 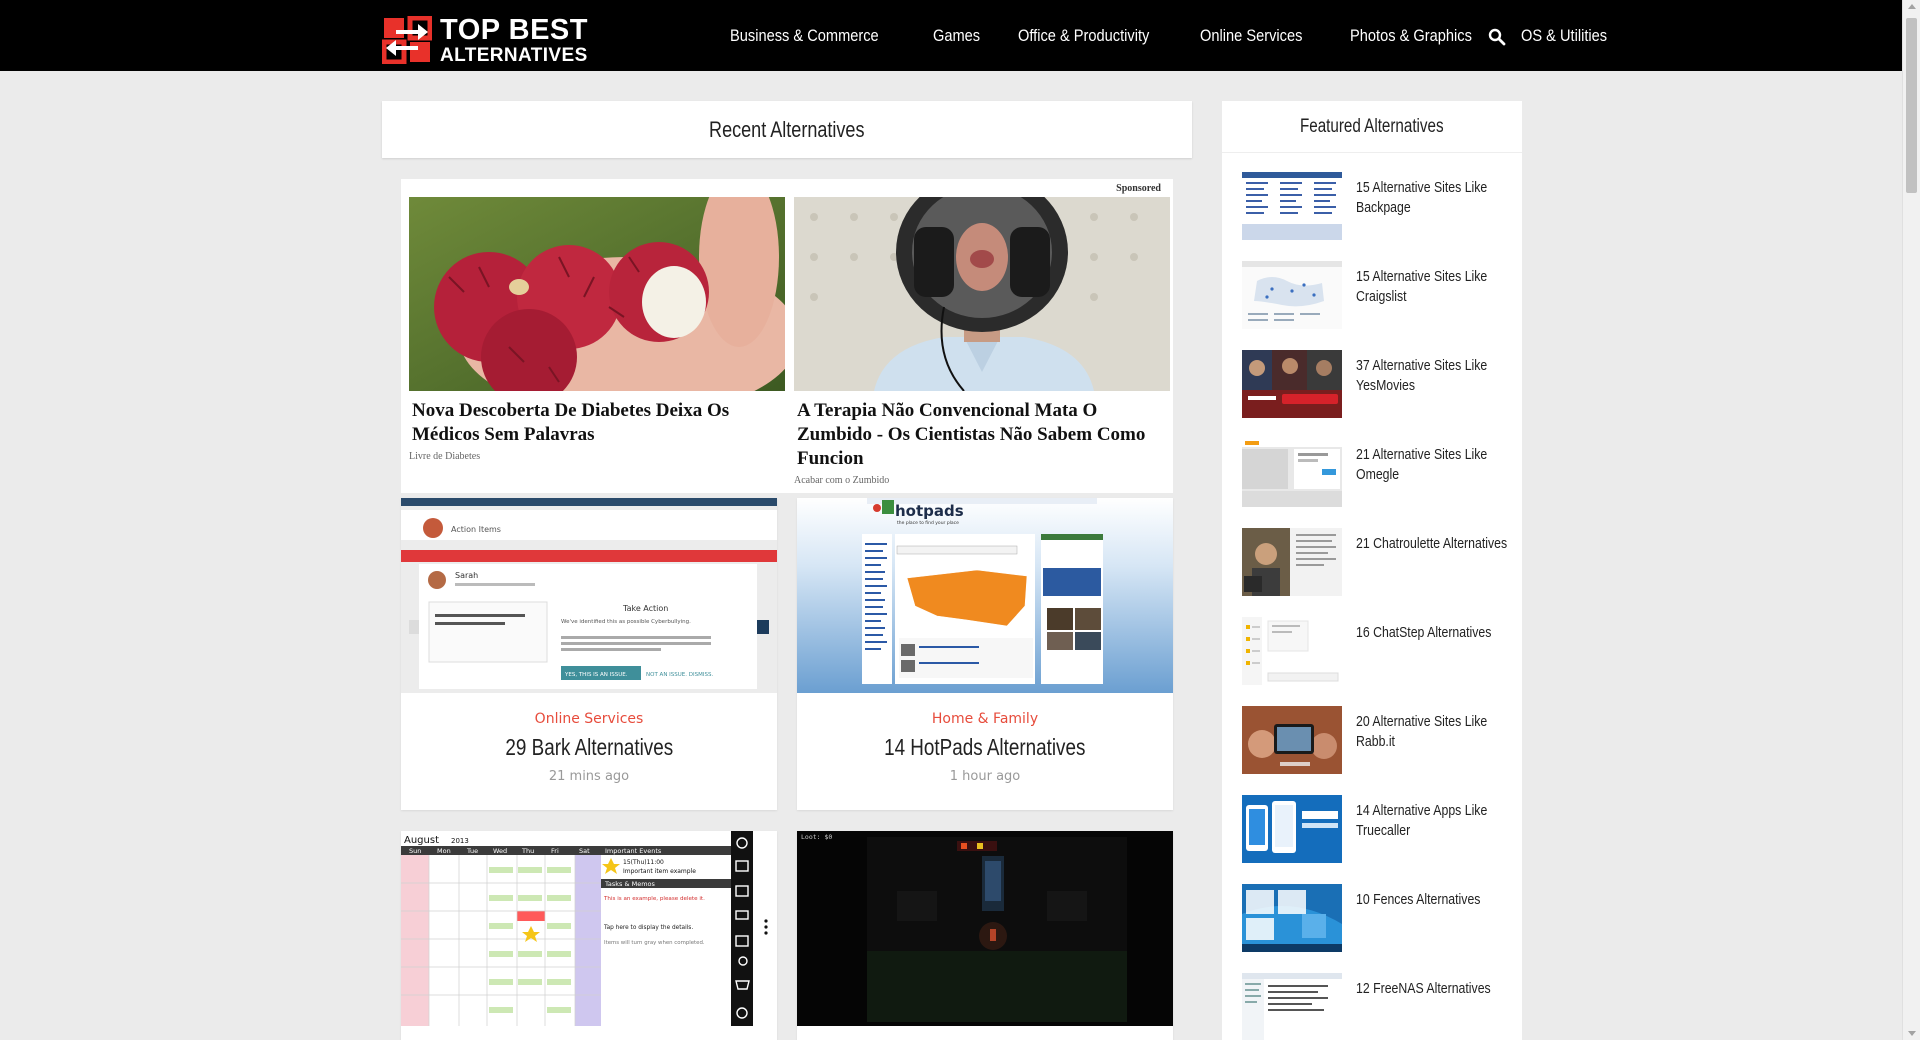 What do you see at coordinates (460, 841) in the screenshot?
I see `calendar-year-text: 2013` at bounding box center [460, 841].